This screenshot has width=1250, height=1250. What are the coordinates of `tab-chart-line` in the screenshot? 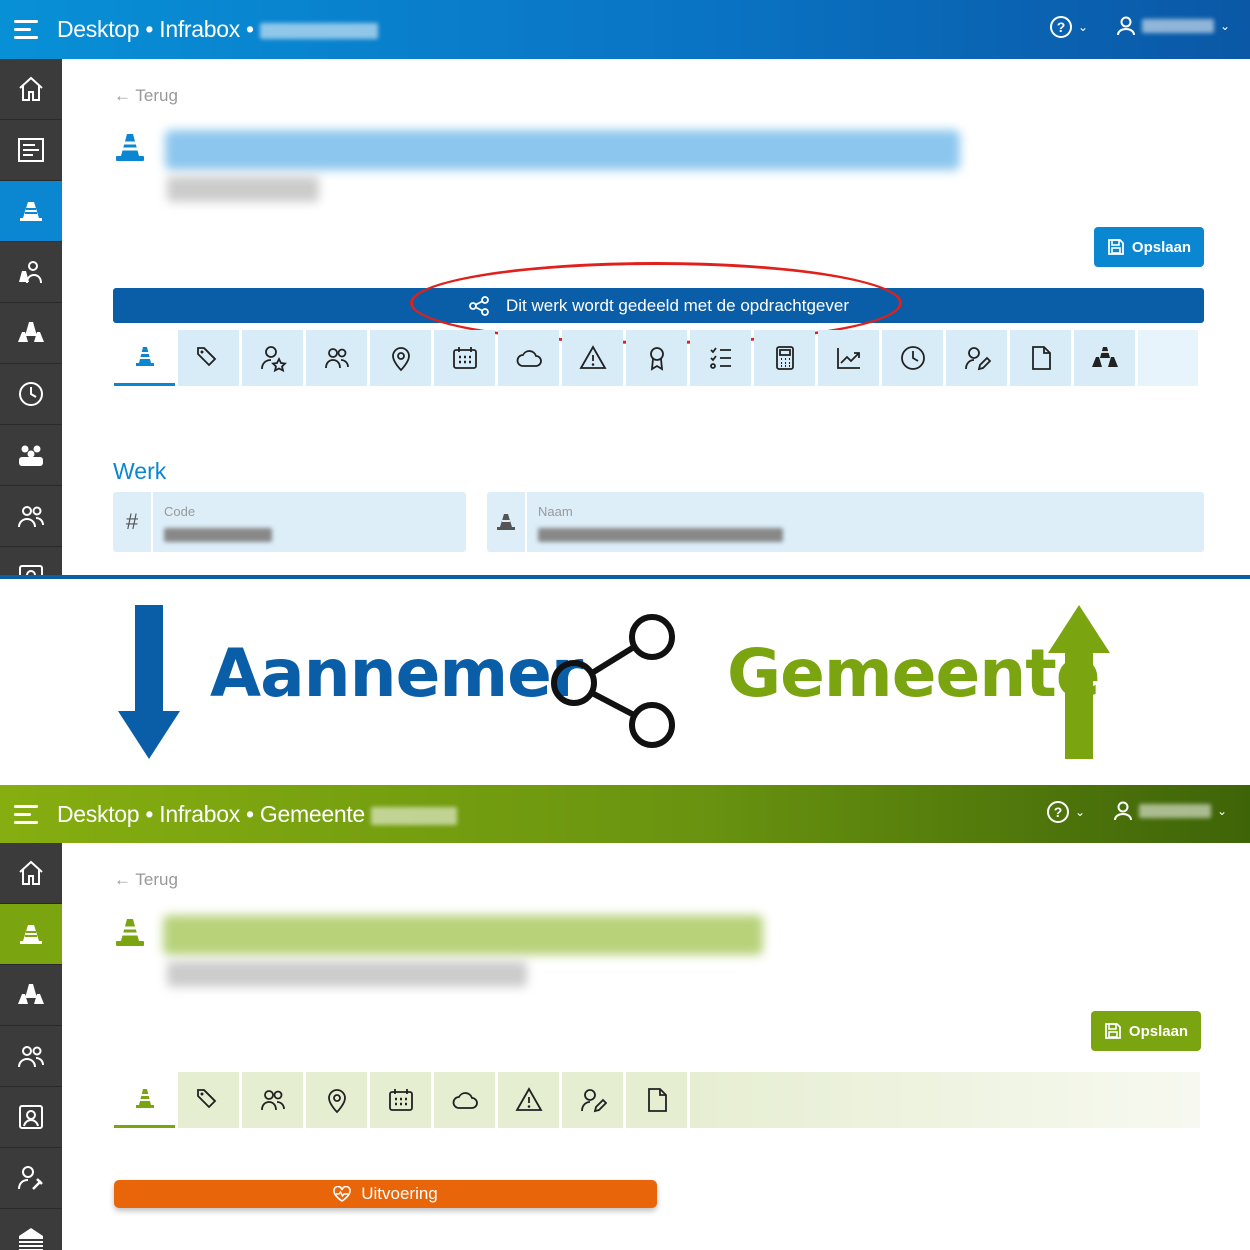 It's located at (848, 358).